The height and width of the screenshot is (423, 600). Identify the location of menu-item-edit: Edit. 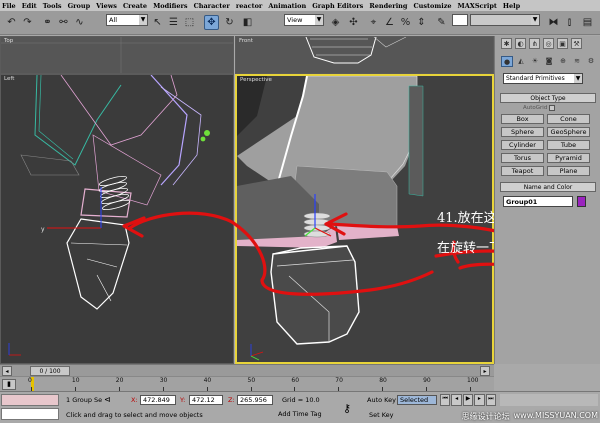
(29, 6).